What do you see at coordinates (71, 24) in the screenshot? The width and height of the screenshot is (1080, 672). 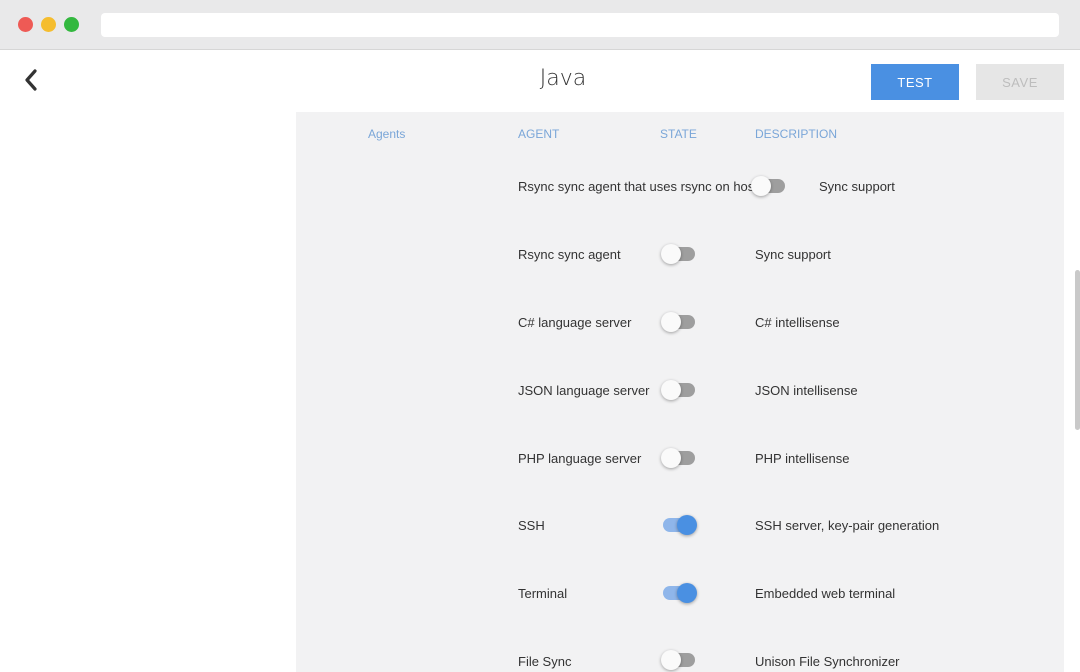 I see `window-maximize-dot` at bounding box center [71, 24].